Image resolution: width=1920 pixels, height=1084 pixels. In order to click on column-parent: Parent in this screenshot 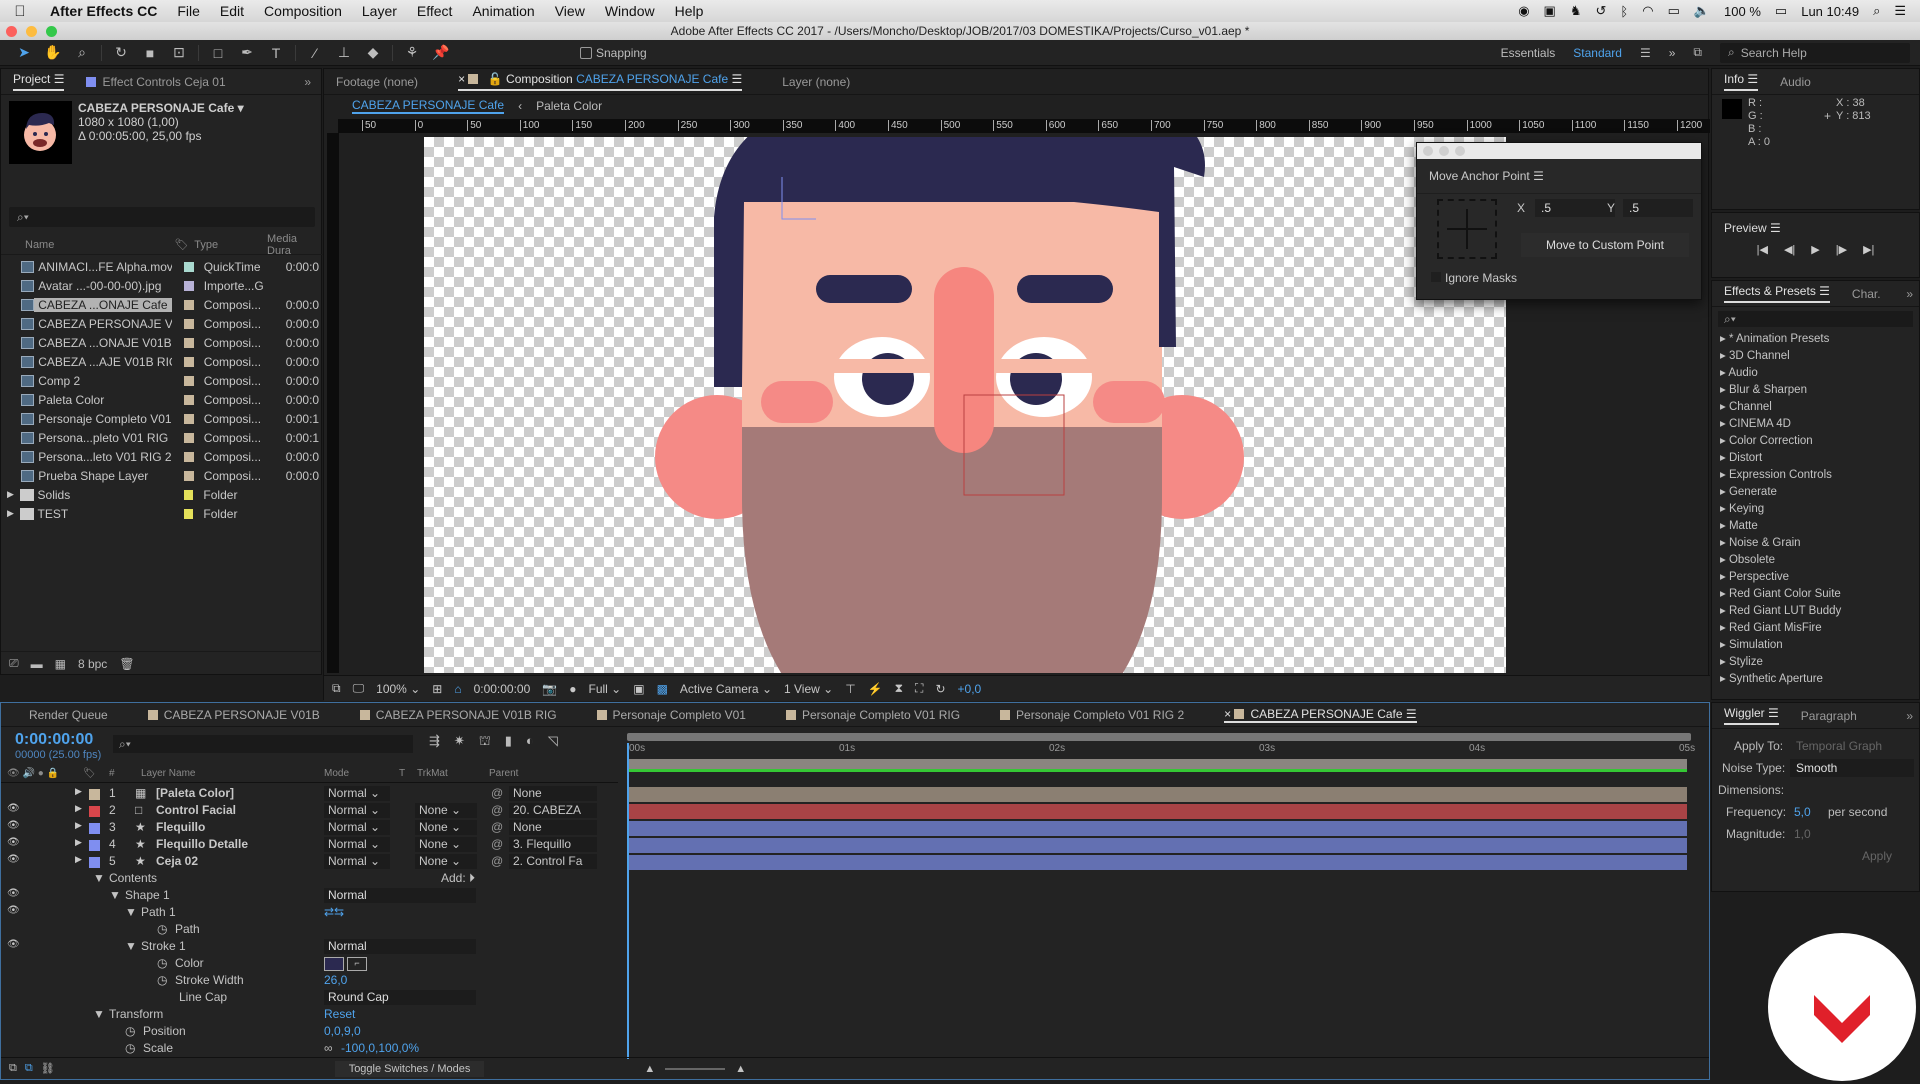, I will do `click(503, 773)`.